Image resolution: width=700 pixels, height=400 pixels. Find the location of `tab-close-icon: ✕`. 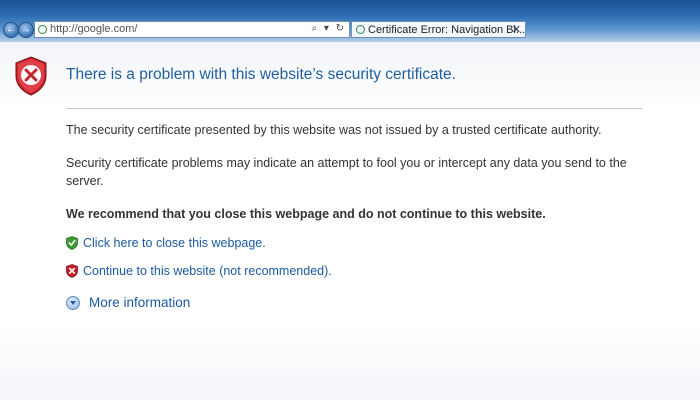

tab-close-icon: ✕ is located at coordinates (516, 29).